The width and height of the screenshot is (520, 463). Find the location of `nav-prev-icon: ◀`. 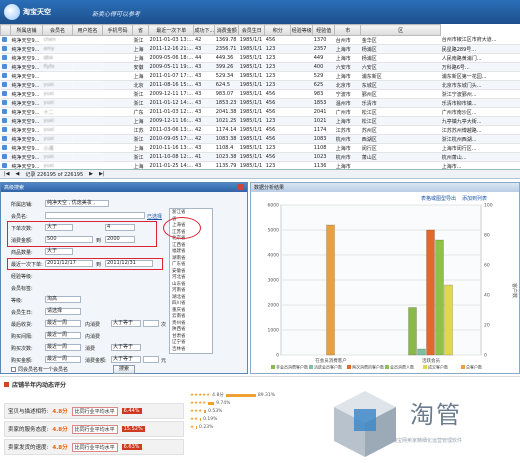

nav-prev-icon: ◀ is located at coordinates (18, 174).